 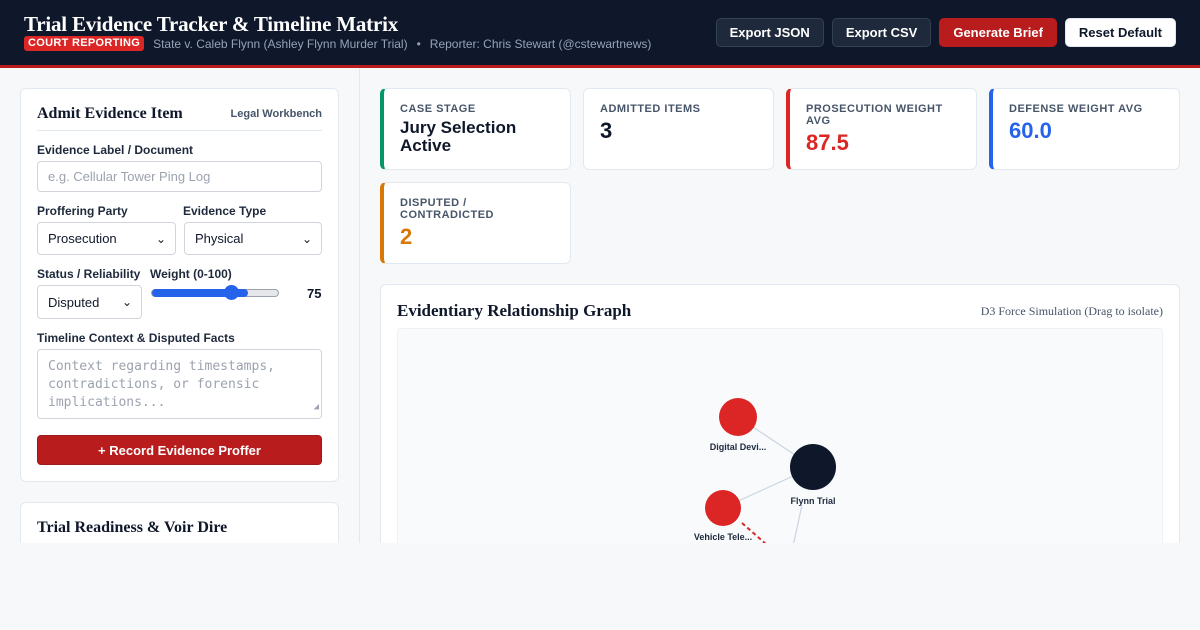 What do you see at coordinates (191, 274) in the screenshot?
I see `weight-caption: Weight (0-100)` at bounding box center [191, 274].